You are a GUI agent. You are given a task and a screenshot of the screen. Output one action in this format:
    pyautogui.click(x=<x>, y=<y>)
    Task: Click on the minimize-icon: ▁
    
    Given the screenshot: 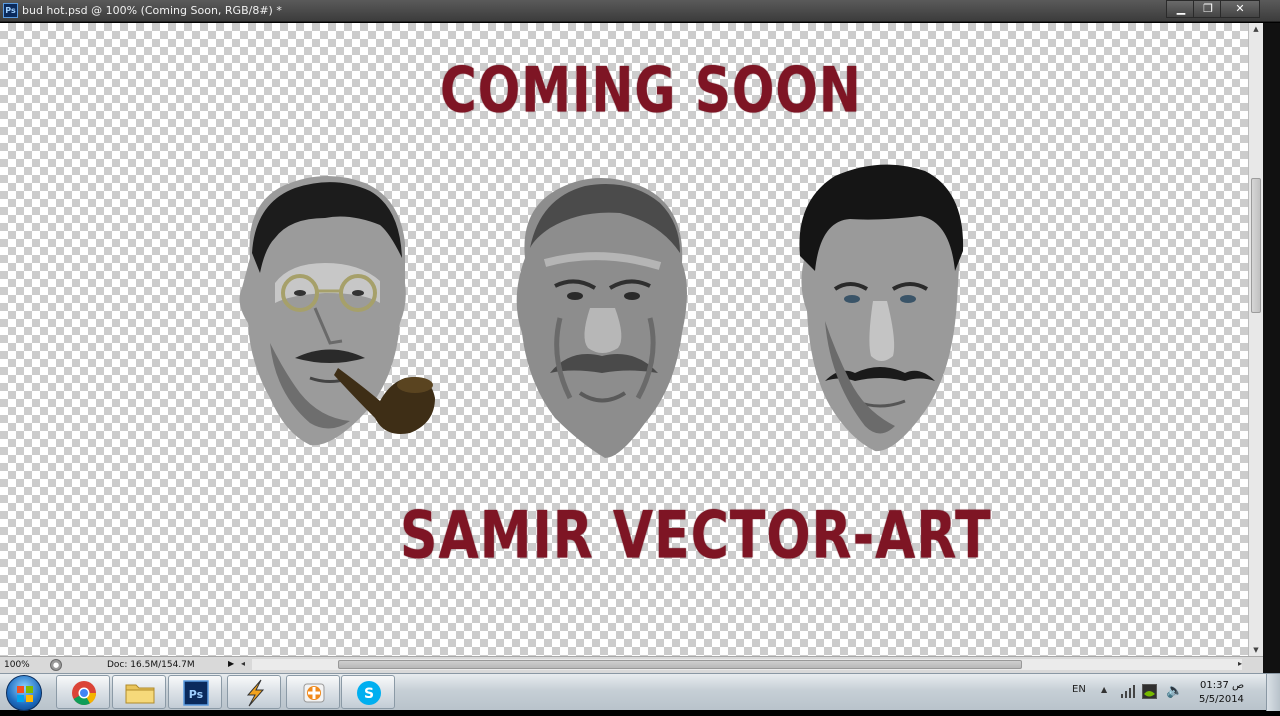 What is the action you would take?
    pyautogui.click(x=1181, y=8)
    